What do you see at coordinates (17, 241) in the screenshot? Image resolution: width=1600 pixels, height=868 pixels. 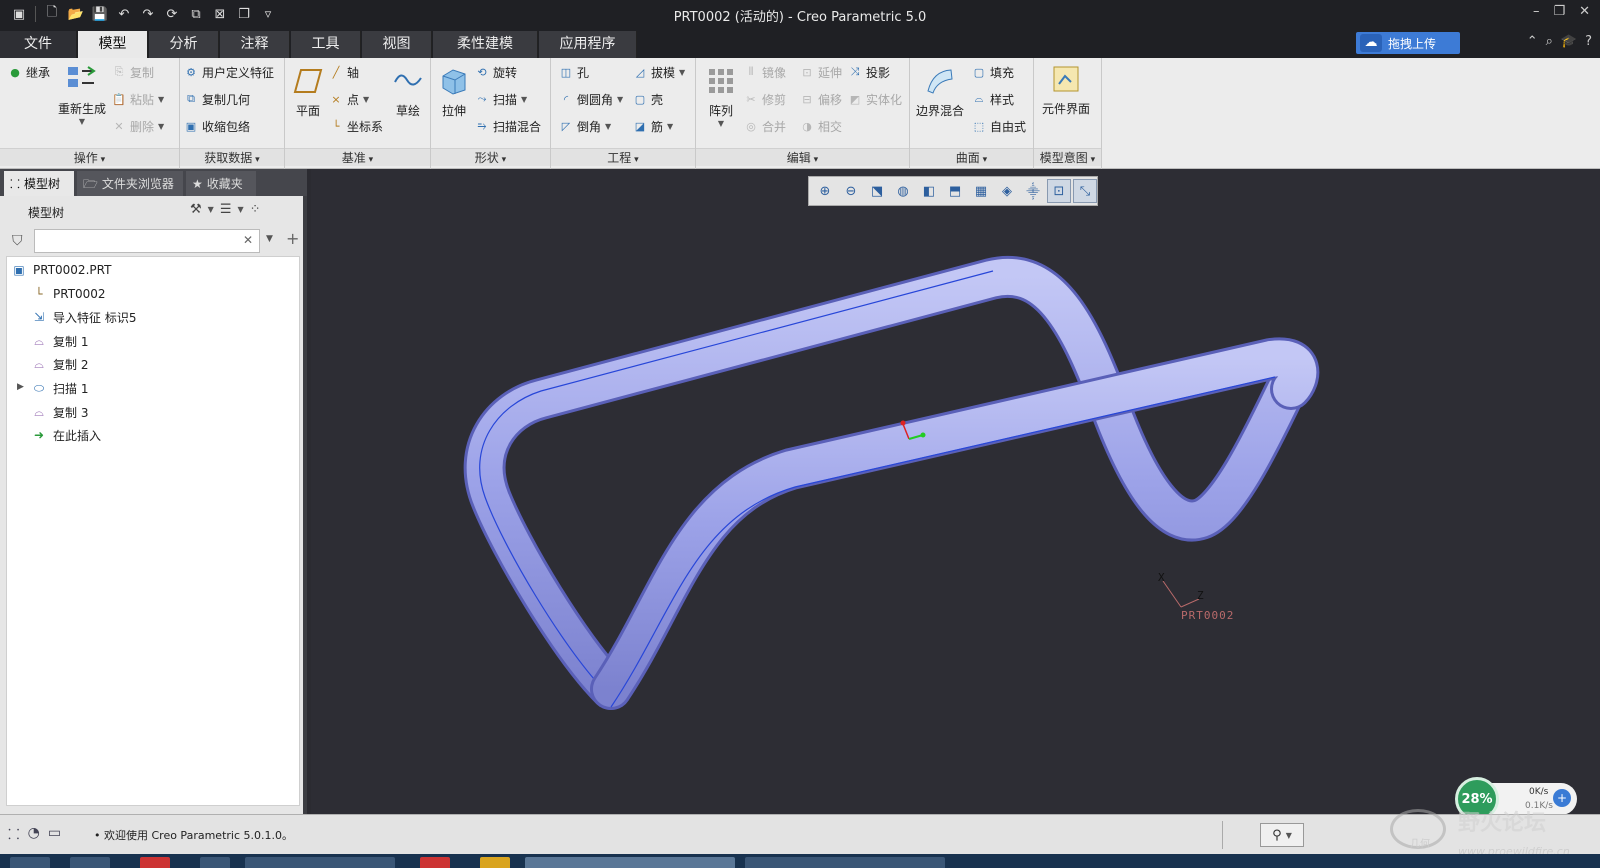 I see `filter-icon: ⛉` at bounding box center [17, 241].